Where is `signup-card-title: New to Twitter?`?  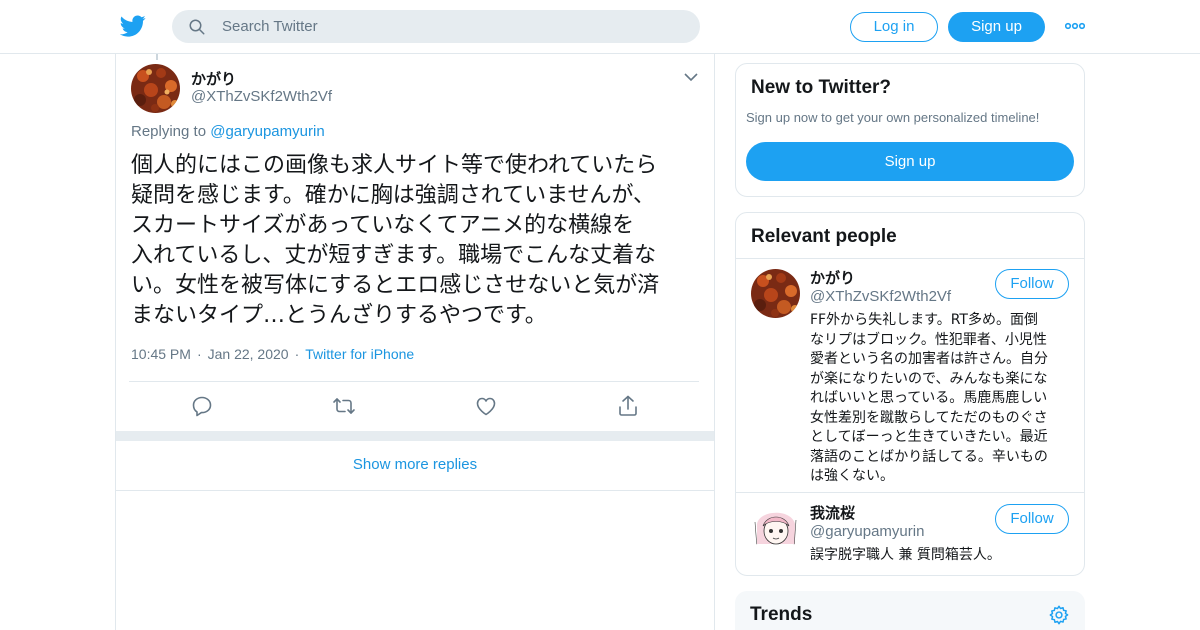 signup-card-title: New to Twitter? is located at coordinates (821, 87).